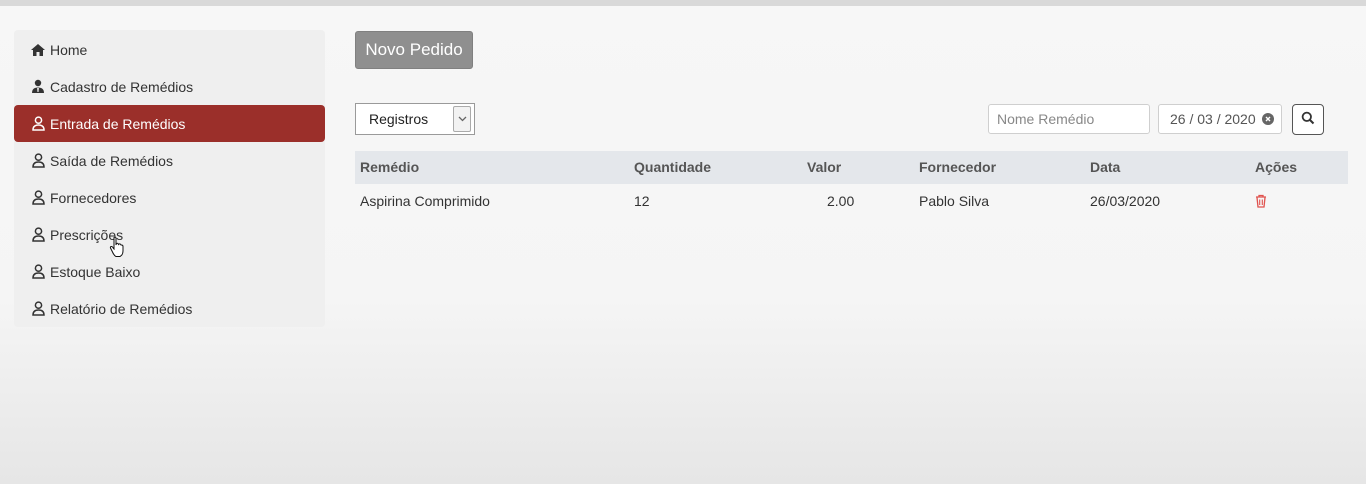 The height and width of the screenshot is (484, 1366). I want to click on cell-fornecedor: Pablo Silva, so click(954, 201).